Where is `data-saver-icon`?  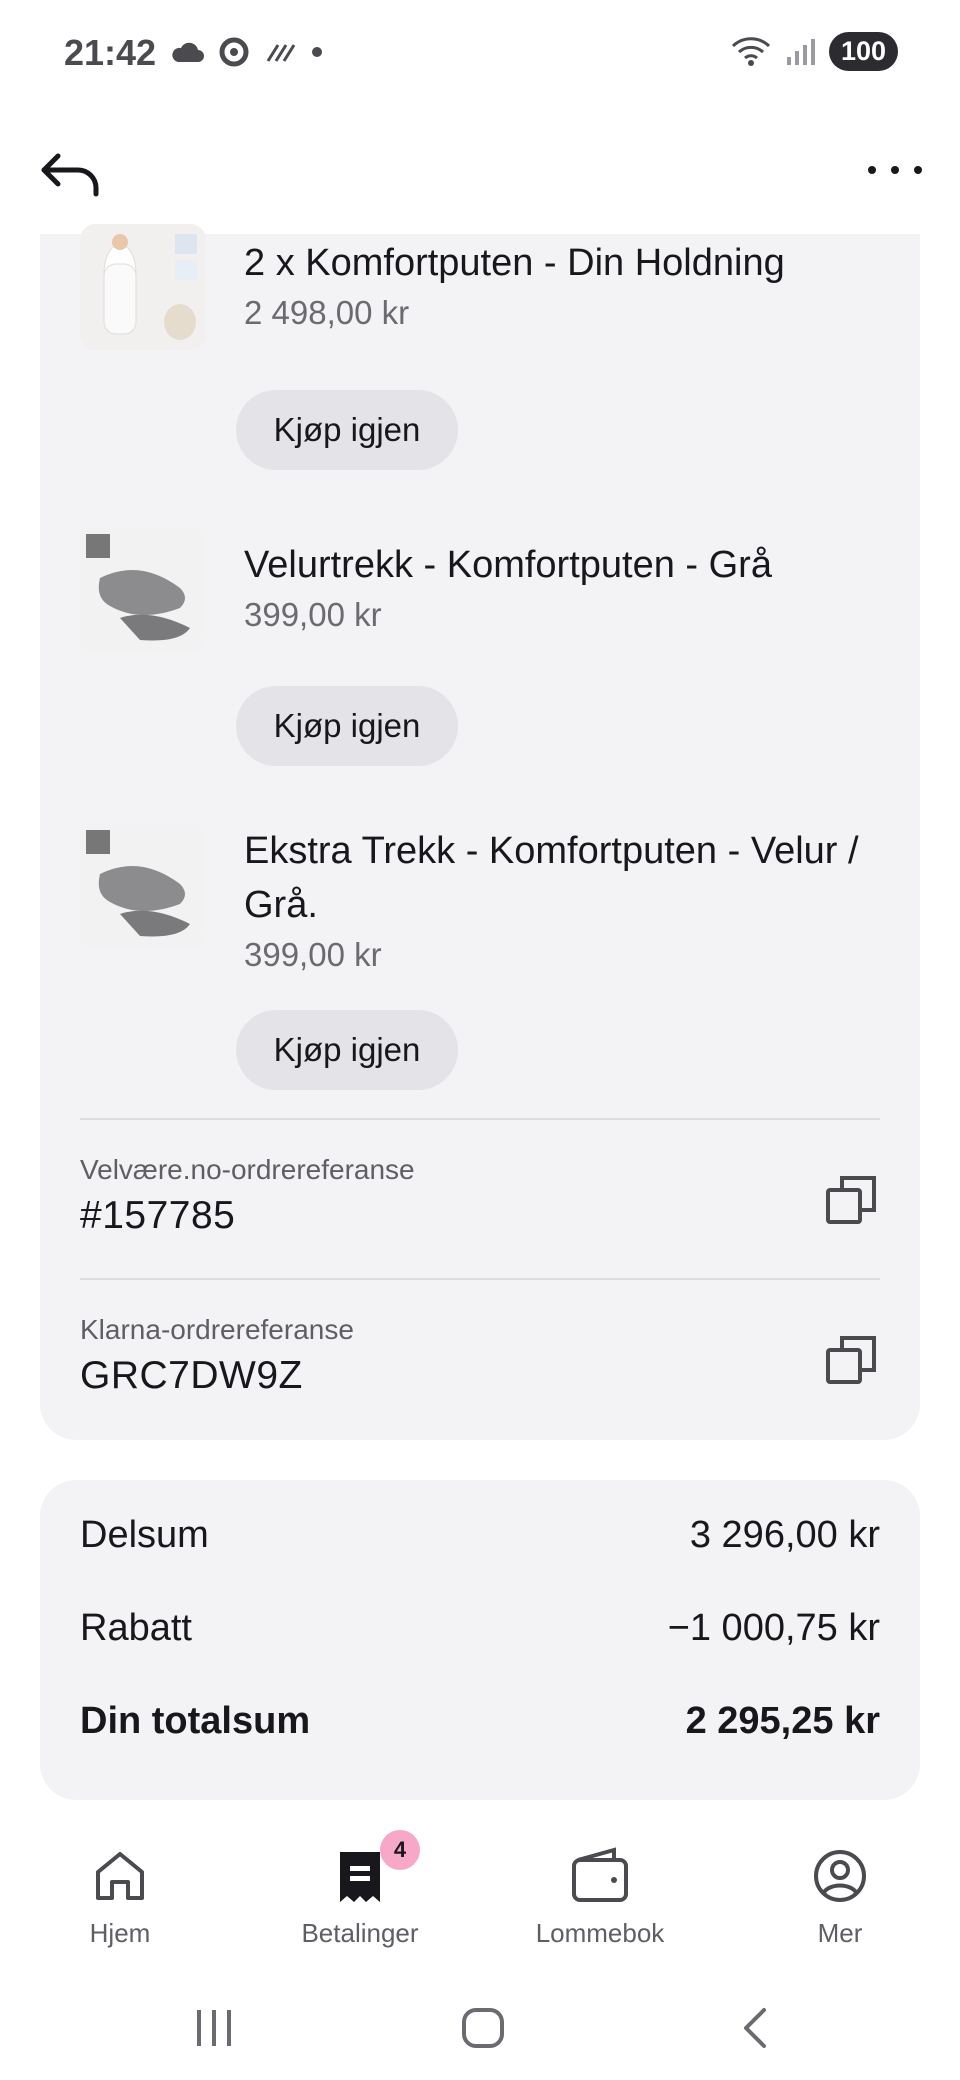
data-saver-icon is located at coordinates (281, 53).